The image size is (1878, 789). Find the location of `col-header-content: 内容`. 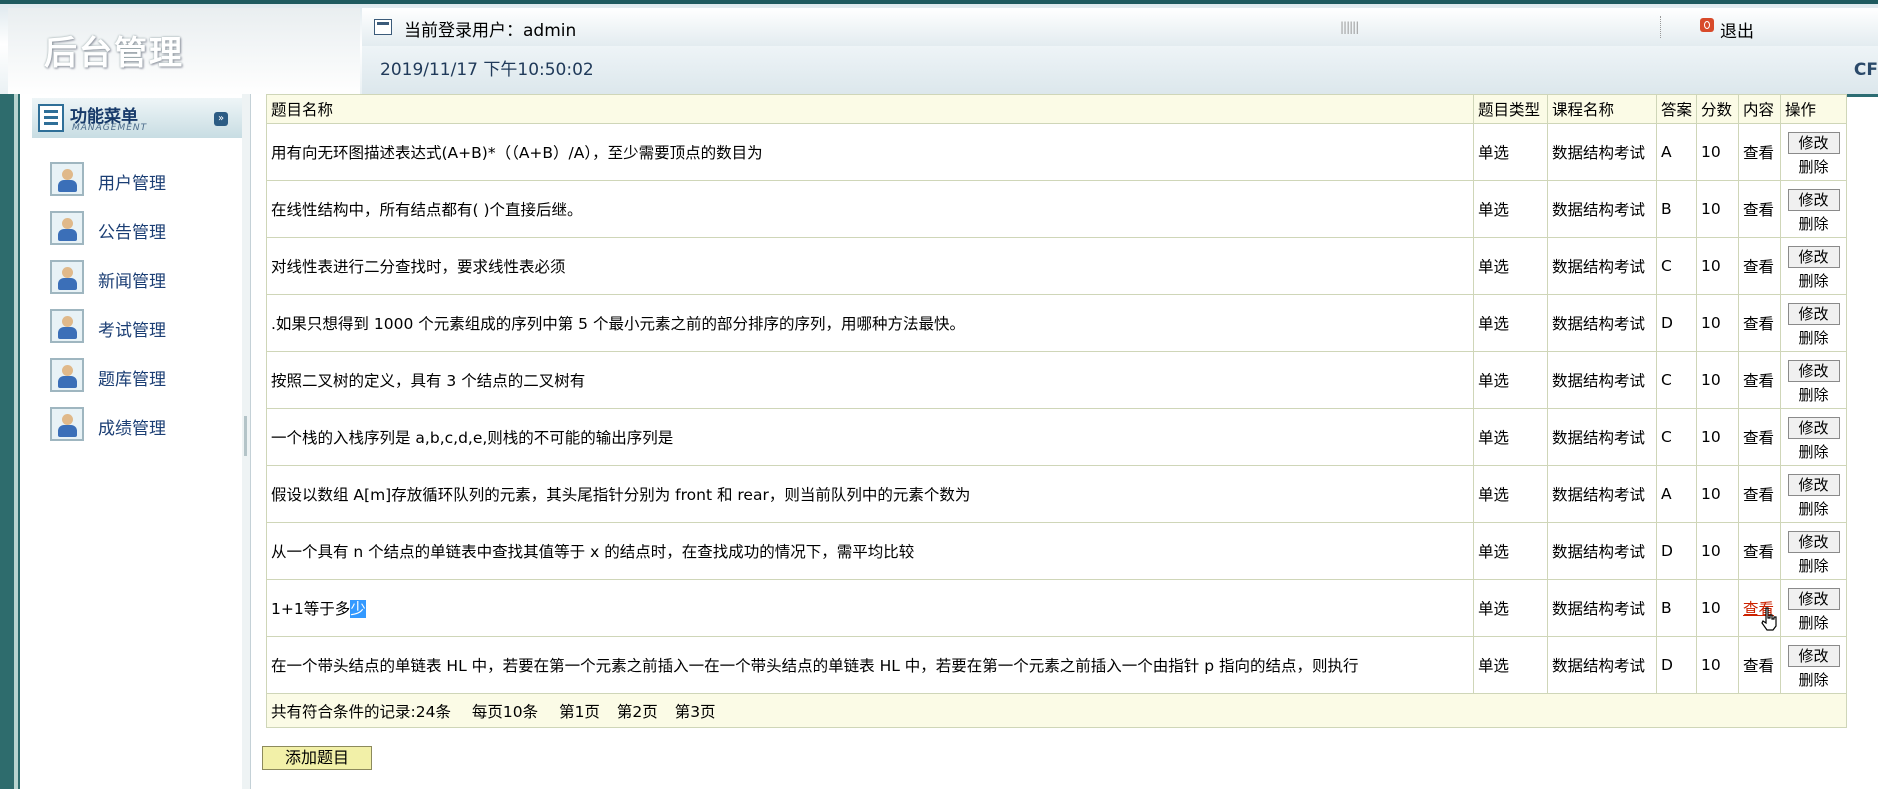

col-header-content: 内容 is located at coordinates (1759, 109).